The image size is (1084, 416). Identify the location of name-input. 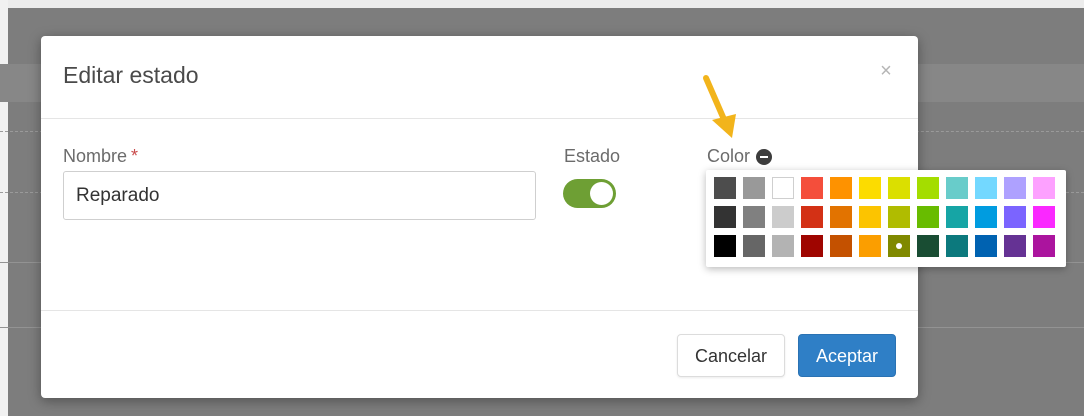
(299, 195).